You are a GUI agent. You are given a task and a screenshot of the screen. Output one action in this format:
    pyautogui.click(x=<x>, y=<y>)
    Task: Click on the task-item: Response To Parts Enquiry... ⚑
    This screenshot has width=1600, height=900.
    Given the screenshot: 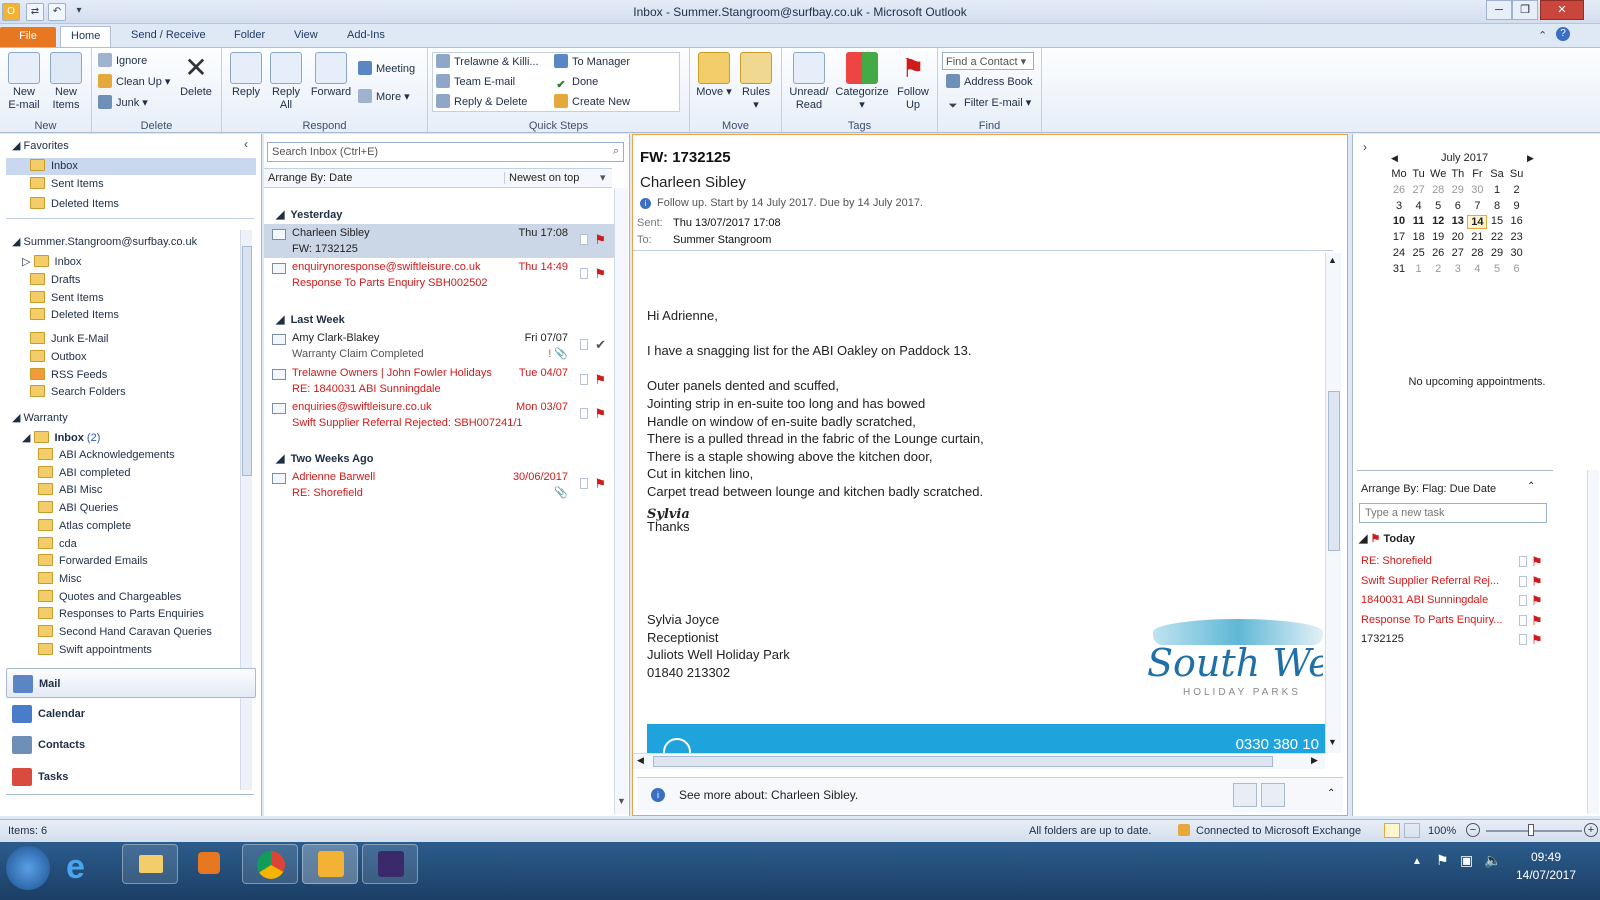 What is the action you would take?
    pyautogui.click(x=1476, y=620)
    